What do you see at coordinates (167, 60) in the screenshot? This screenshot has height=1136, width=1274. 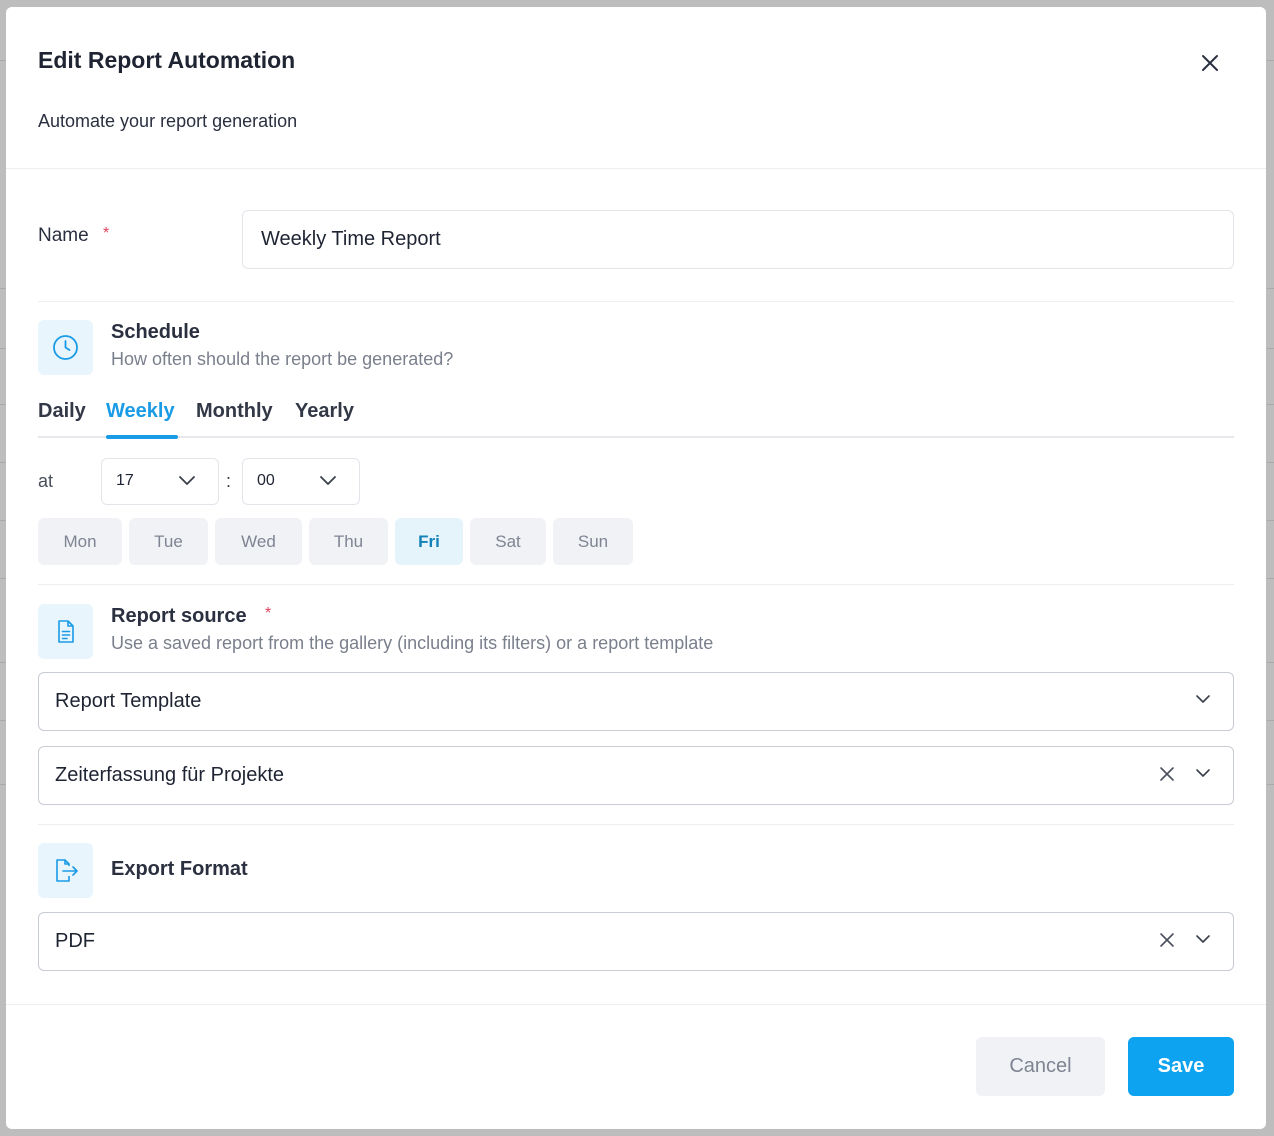 I see `dialog-title: Edit Report Automation` at bounding box center [167, 60].